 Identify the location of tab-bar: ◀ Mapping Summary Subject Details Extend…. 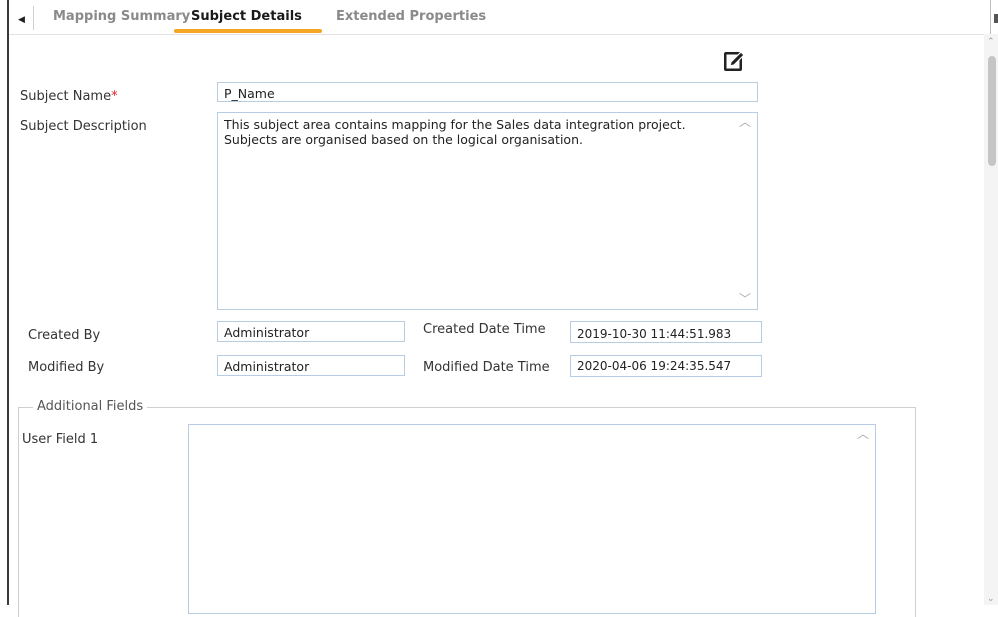
(499, 17).